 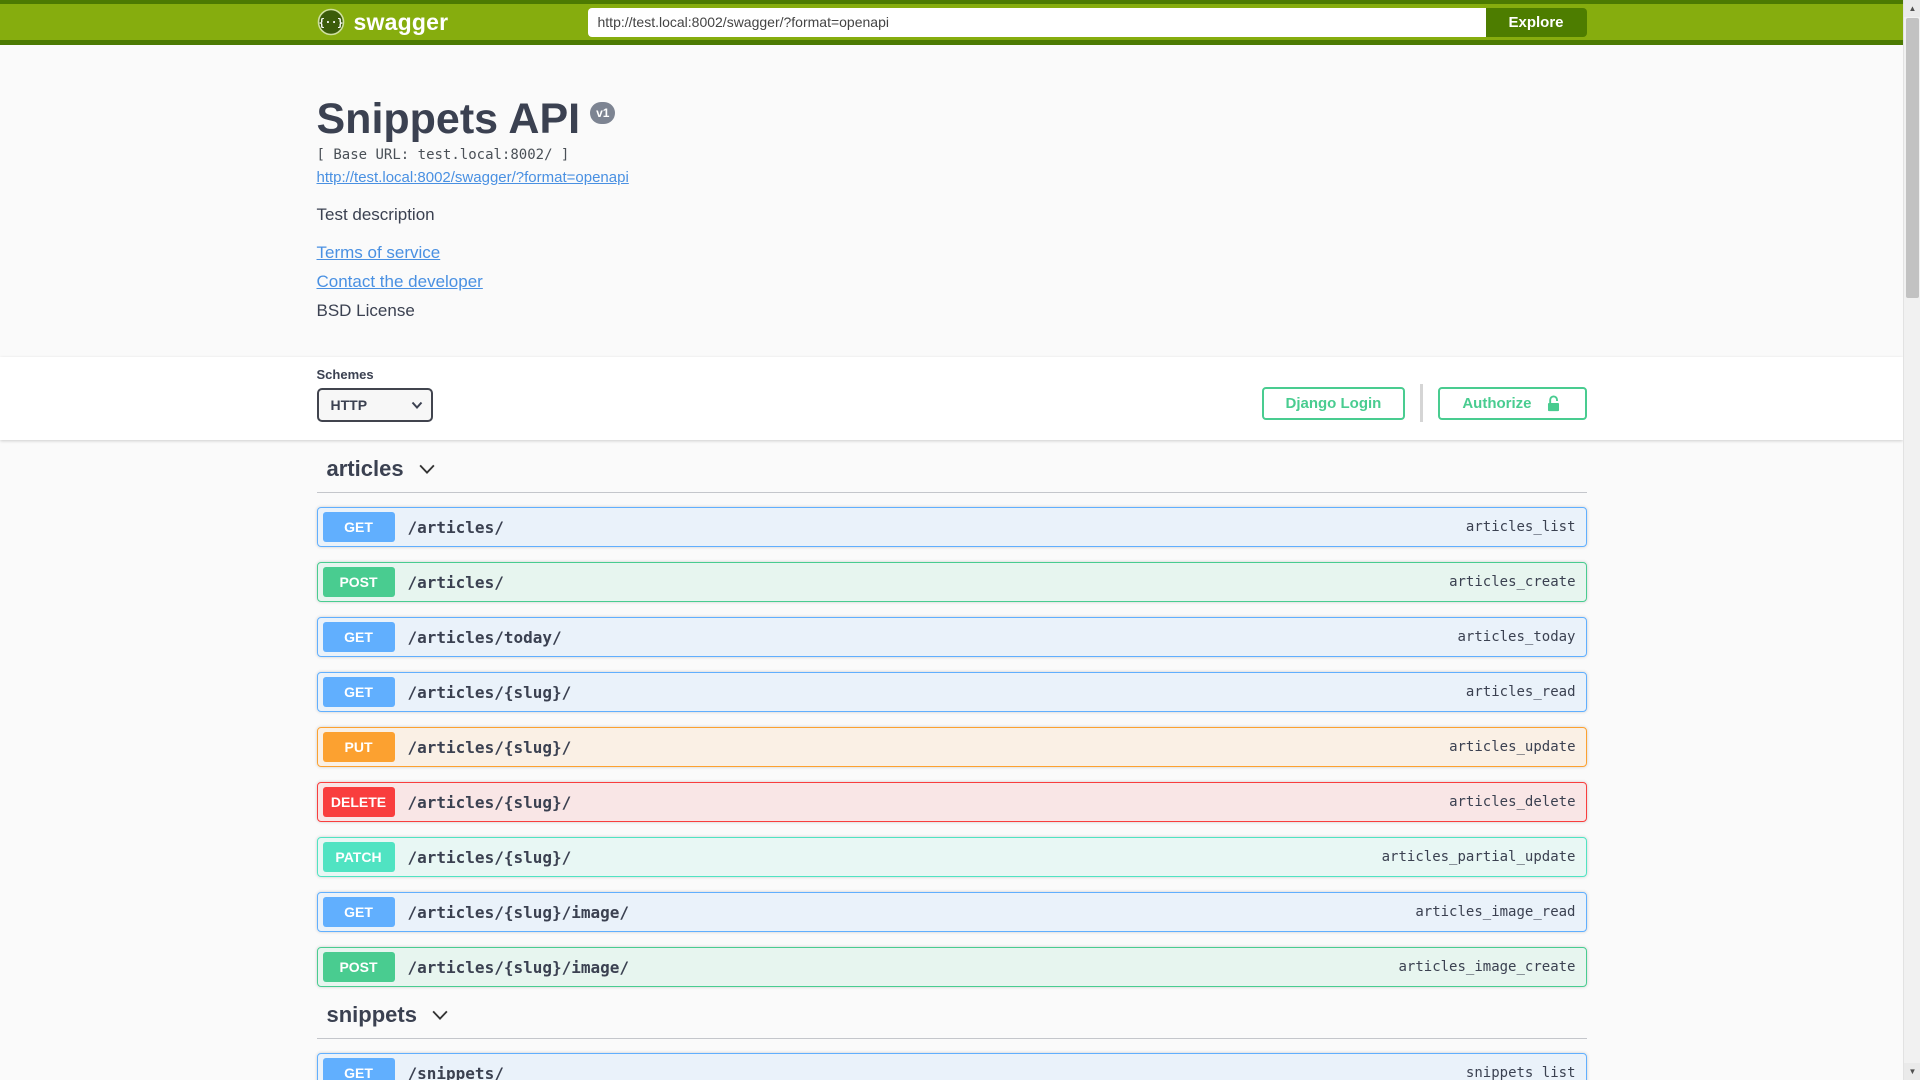 I want to click on operation-row: GET /snippets/ snippets_list, so click(x=951, y=1066).